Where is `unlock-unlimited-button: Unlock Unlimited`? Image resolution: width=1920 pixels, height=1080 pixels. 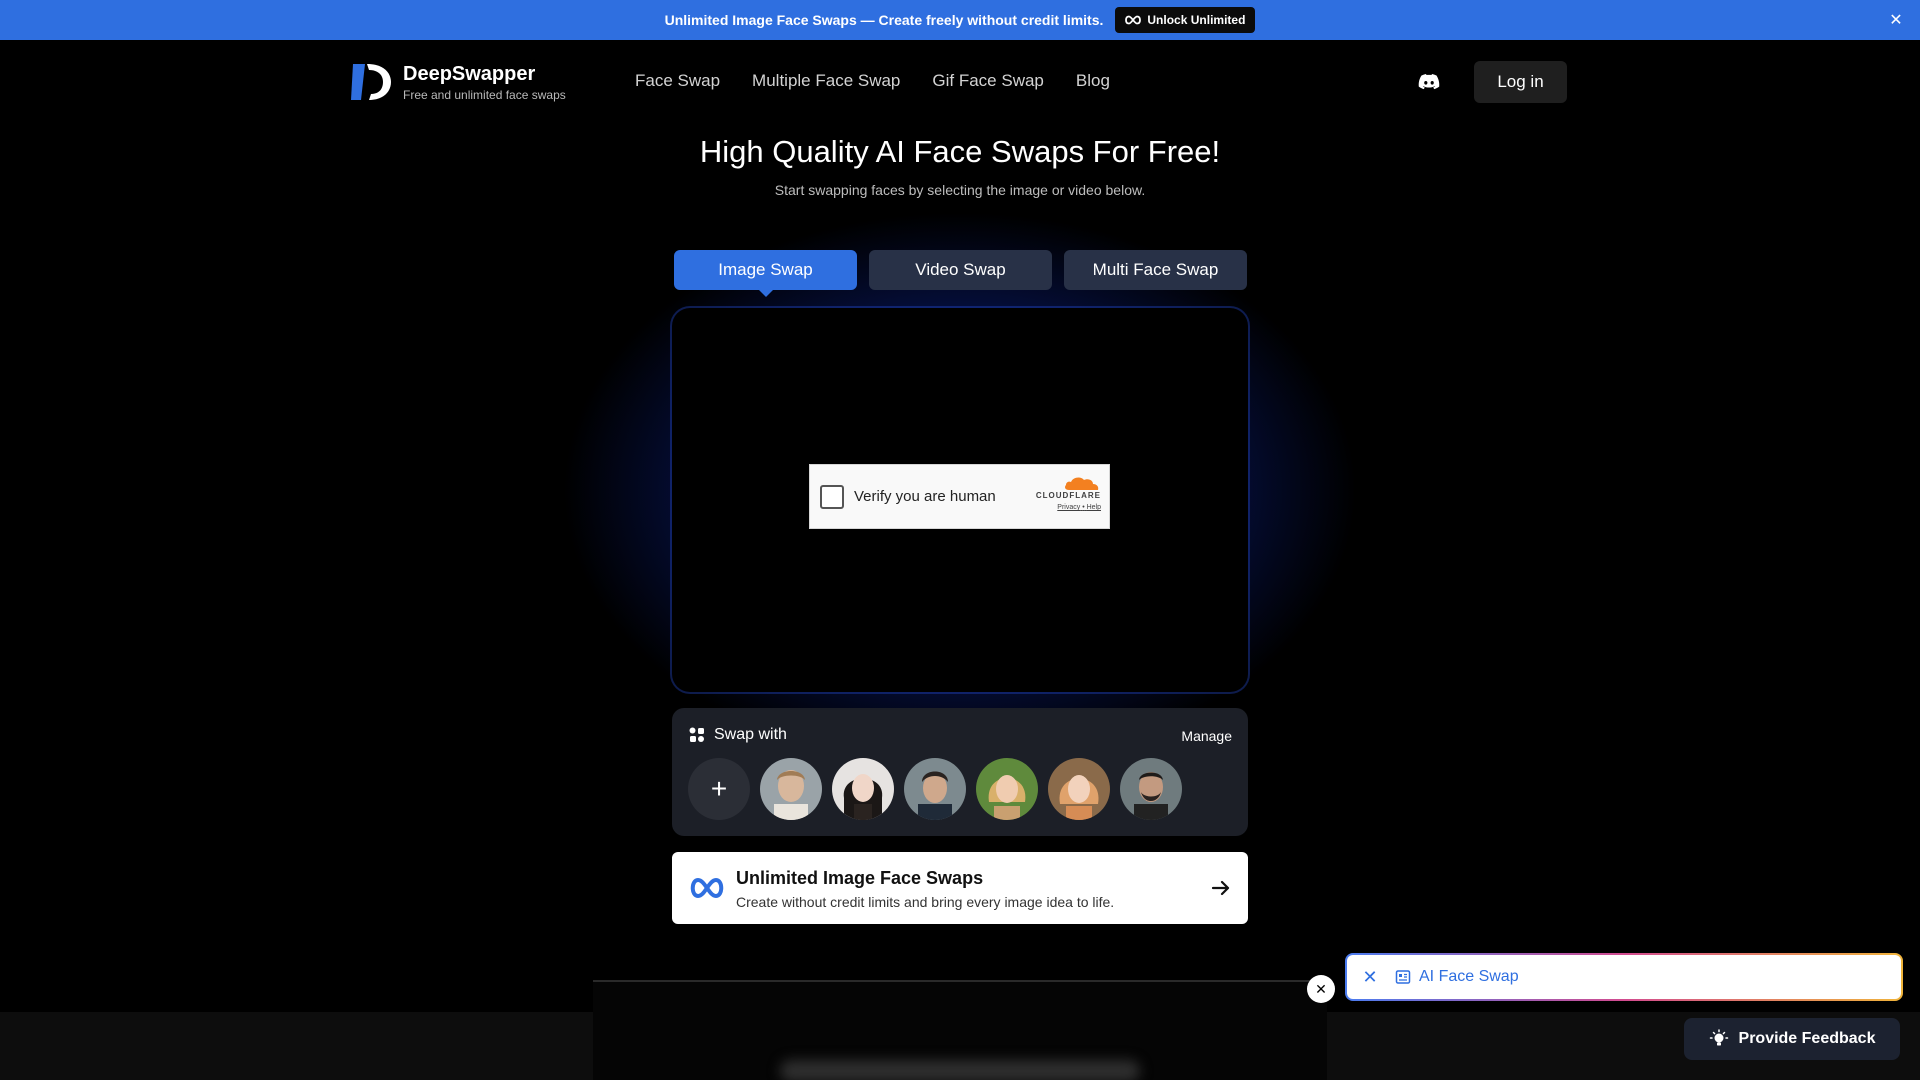
unlock-unlimited-button: Unlock Unlimited is located at coordinates (1185, 20).